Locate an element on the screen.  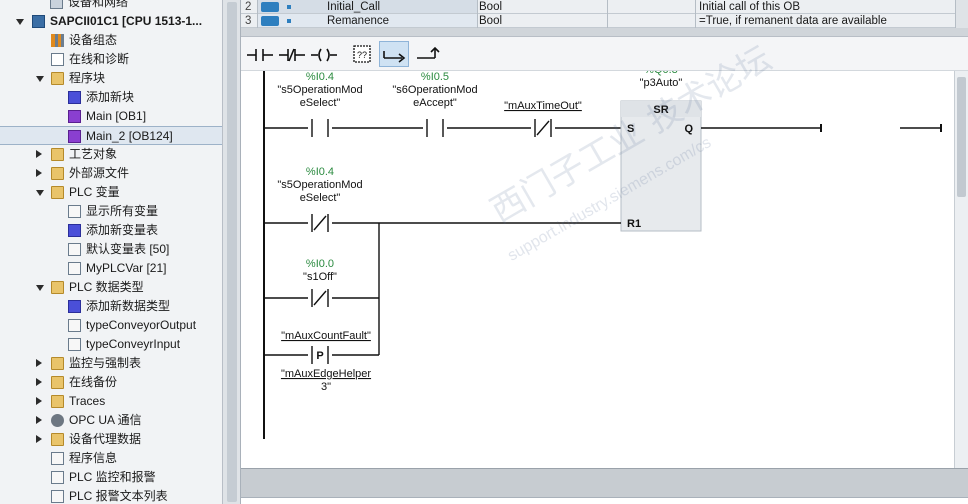
tree-item: 添加新数据类型 is located at coordinates (111, 306).